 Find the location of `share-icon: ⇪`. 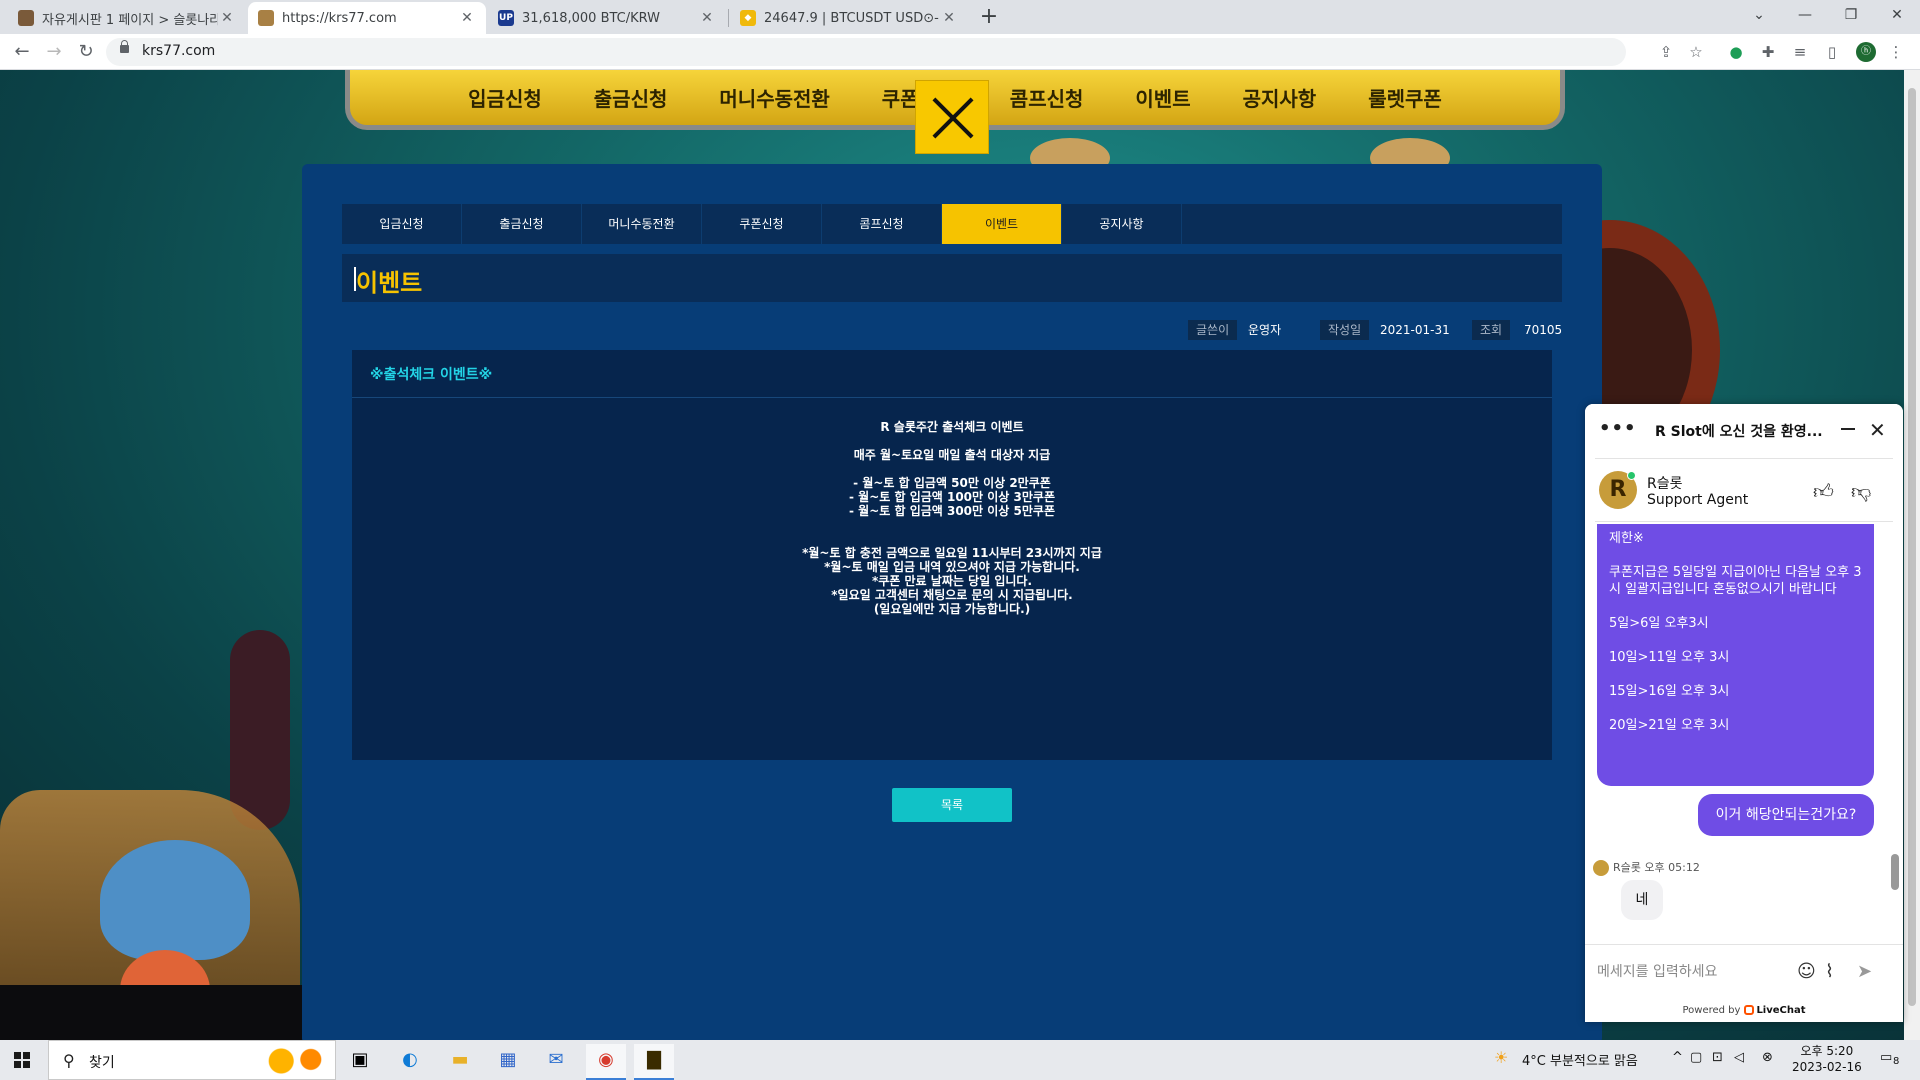

share-icon: ⇪ is located at coordinates (1666, 52).